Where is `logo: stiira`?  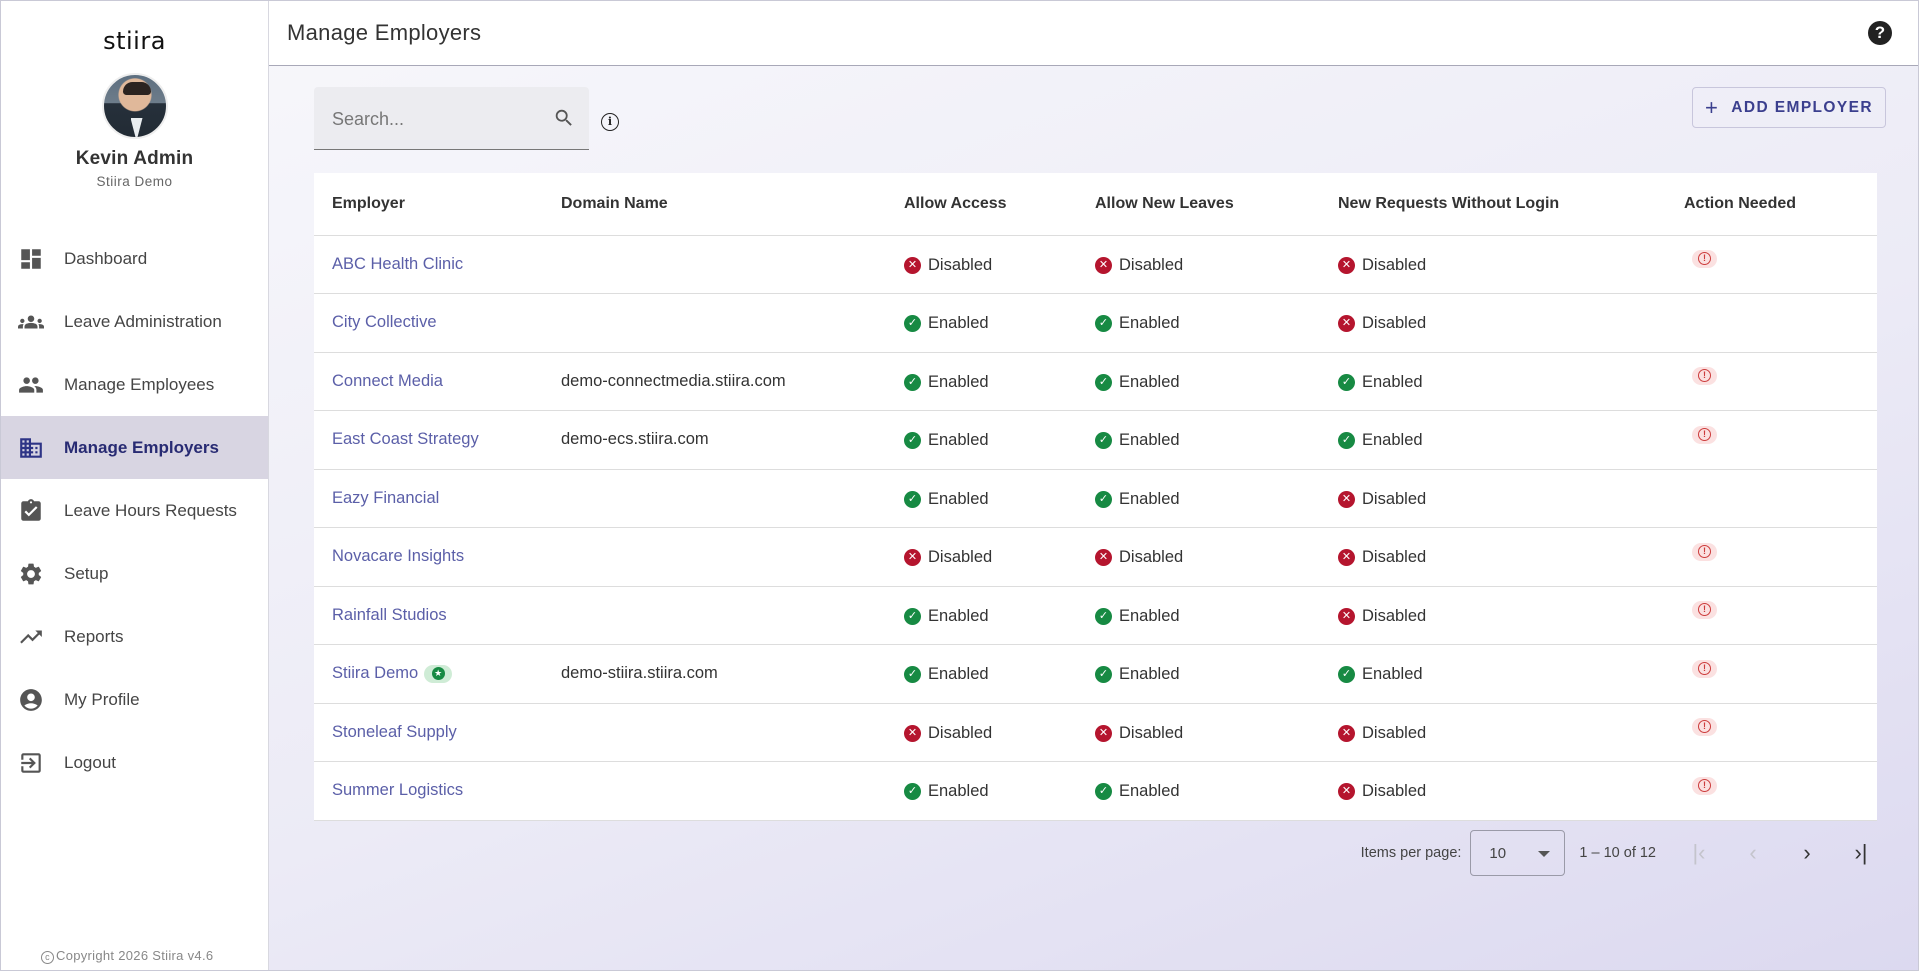 logo: stiira is located at coordinates (134, 41).